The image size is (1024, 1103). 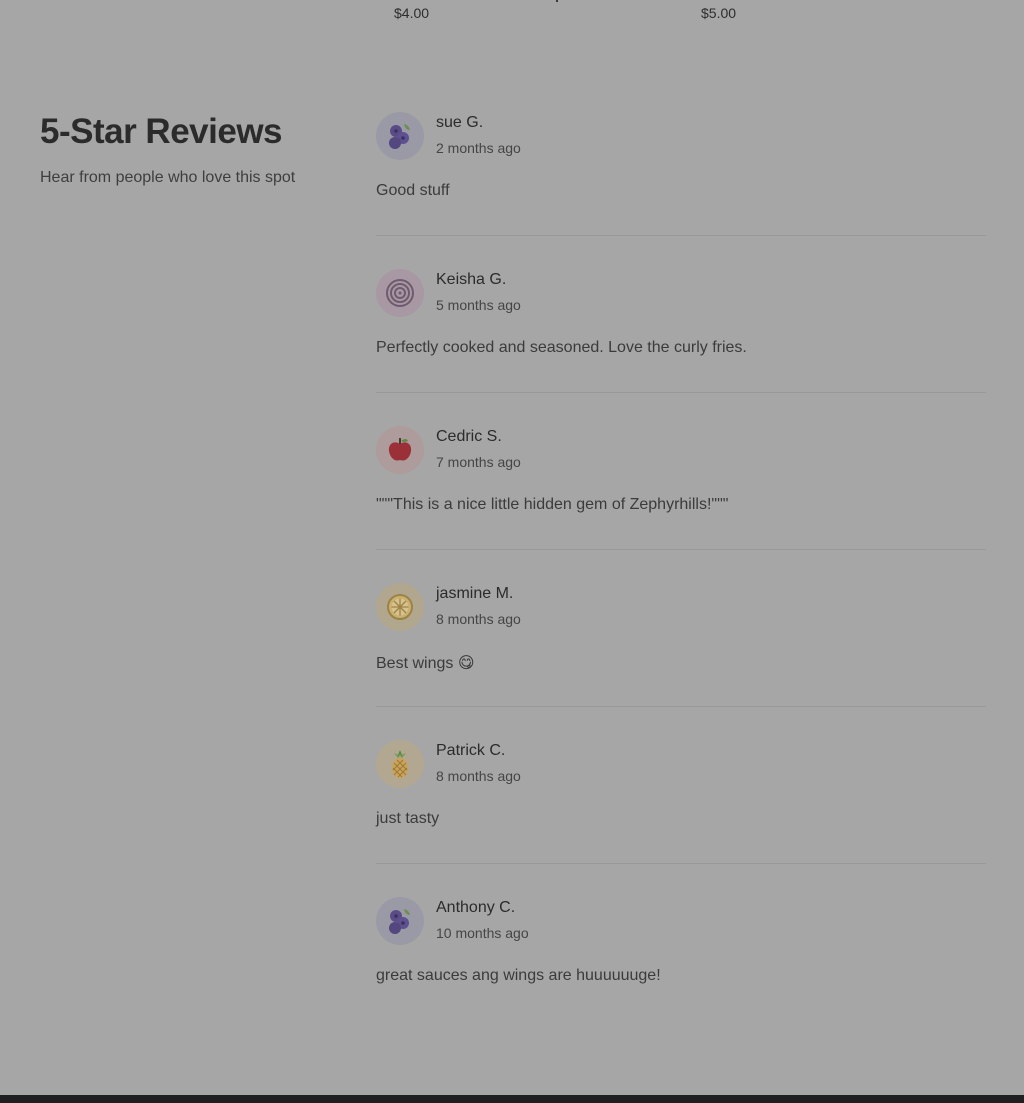 What do you see at coordinates (478, 148) in the screenshot?
I see `review-time: 2 months ago` at bounding box center [478, 148].